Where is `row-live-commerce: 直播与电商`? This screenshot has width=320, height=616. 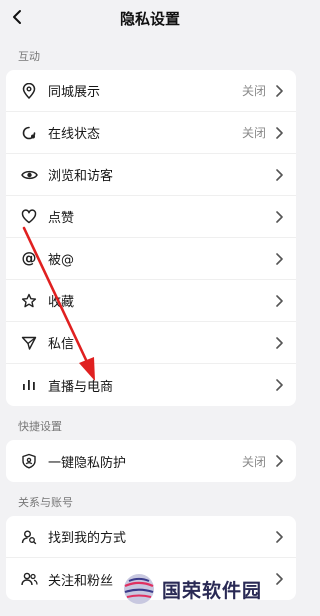 row-live-commerce: 直播与电商 is located at coordinates (151, 385).